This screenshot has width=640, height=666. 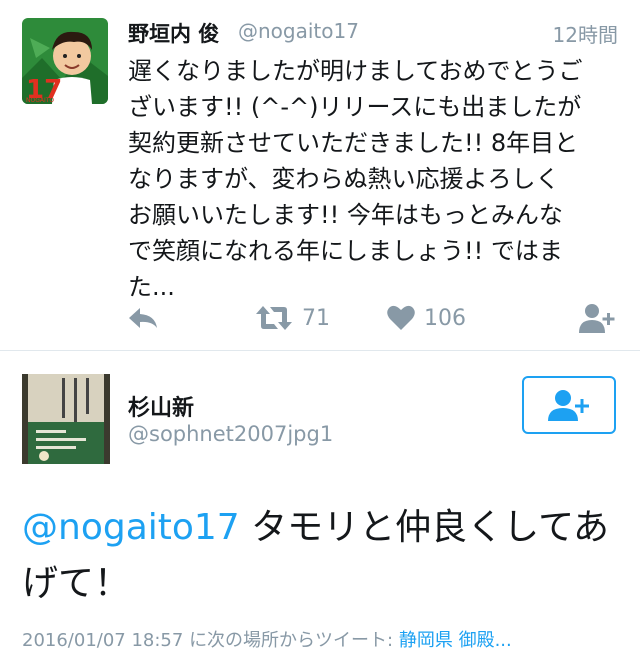 I want to click on tweet-text-line: で笑顔になれる年にしましょう!! ではま, so click(x=345, y=251).